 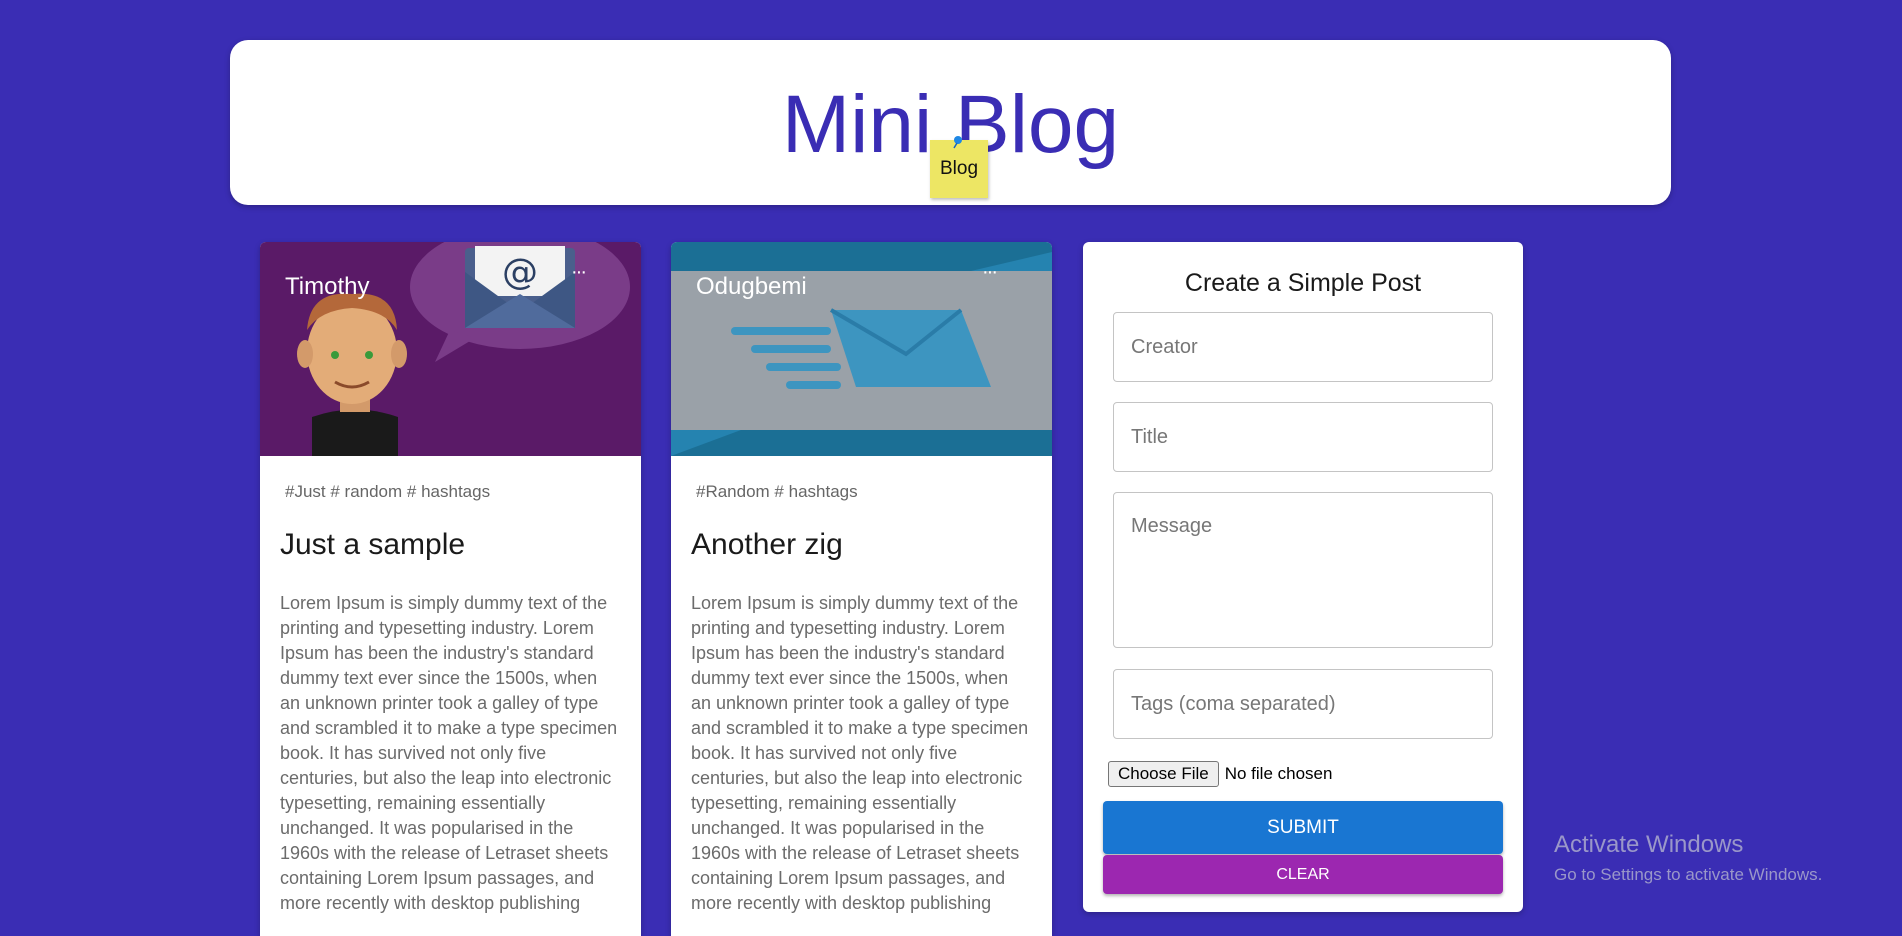 I want to click on submit-button: SUBMIT, so click(x=1303, y=827).